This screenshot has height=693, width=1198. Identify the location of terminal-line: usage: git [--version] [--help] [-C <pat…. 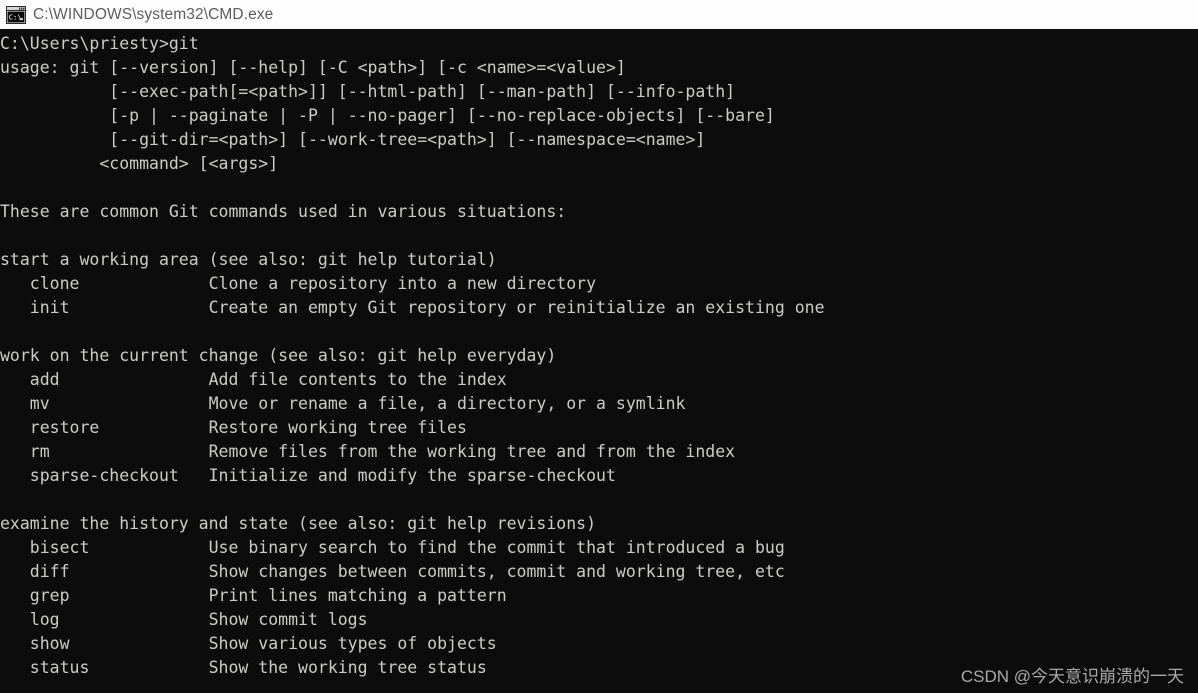
(313, 67).